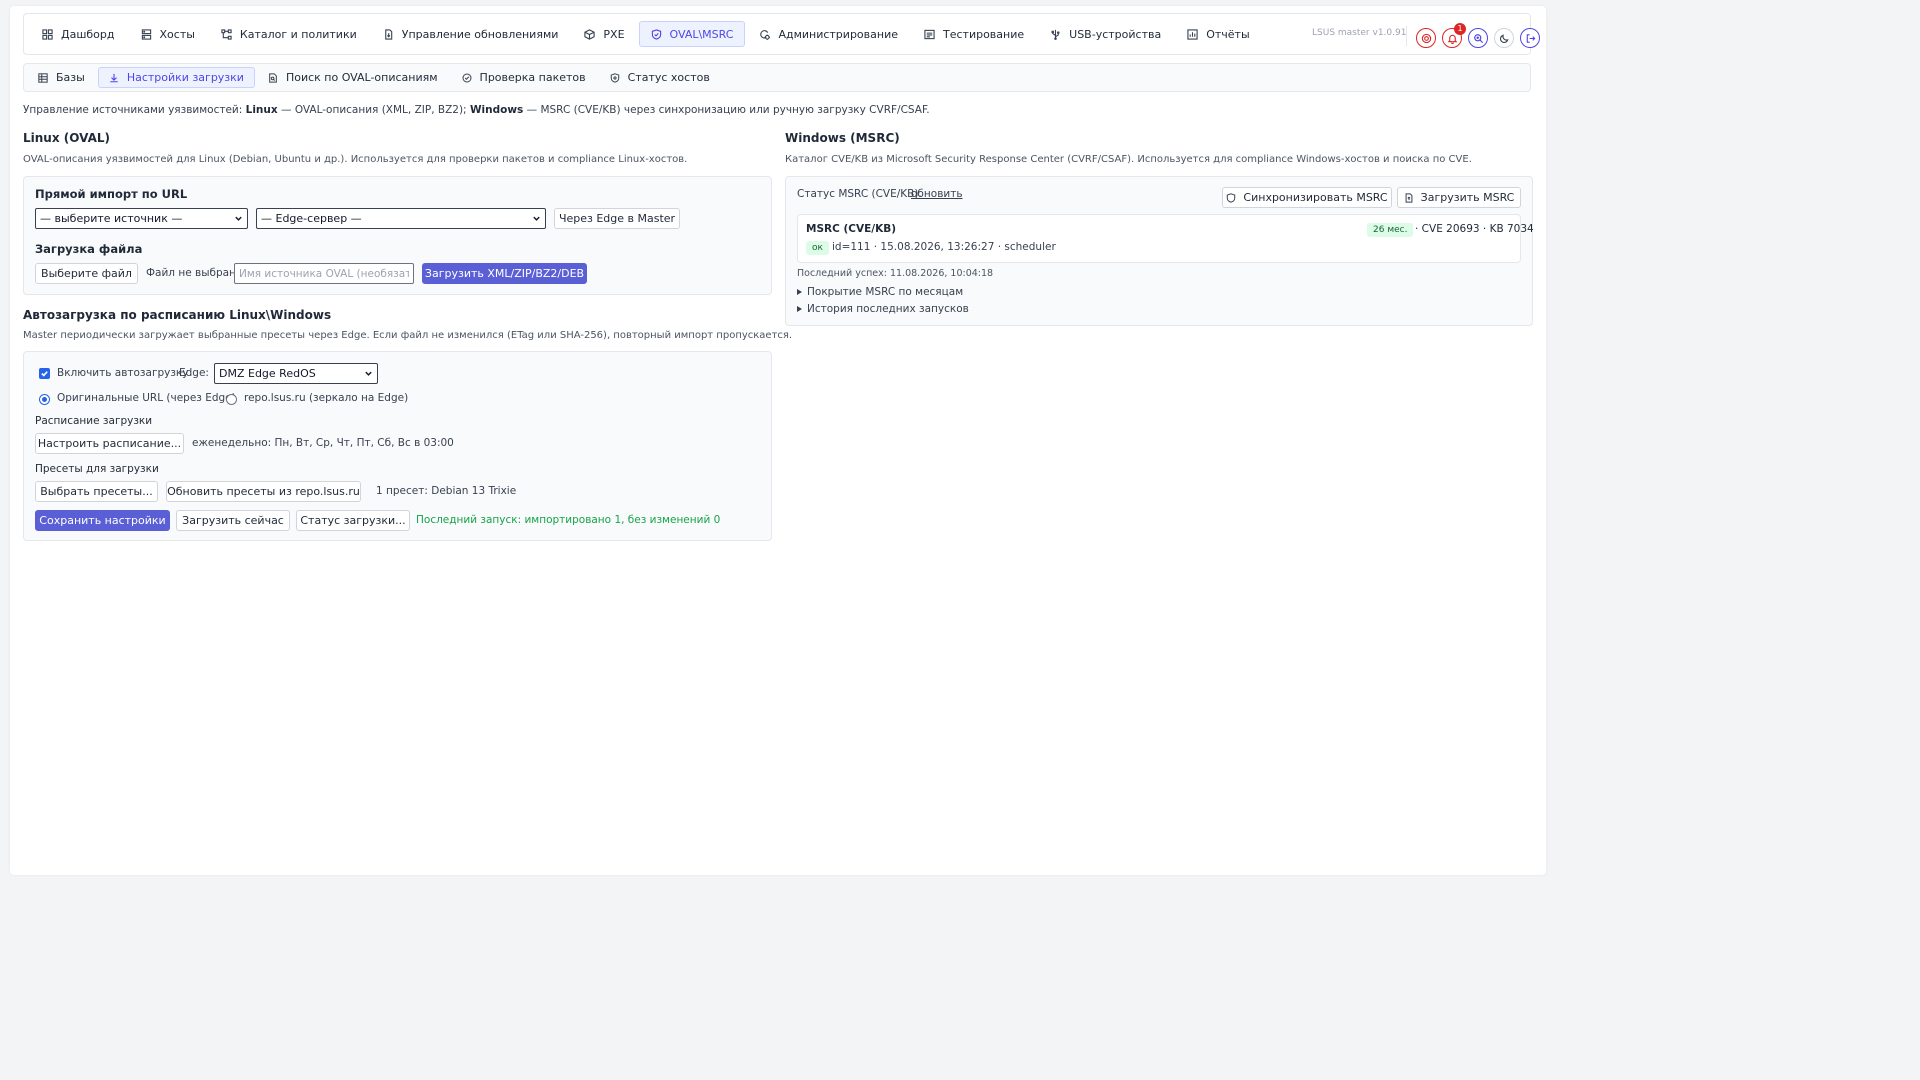 This screenshot has width=1920, height=1080. Describe the element at coordinates (1359, 33) in the screenshot. I see `app-version: LSUS master v1.0.91` at that location.